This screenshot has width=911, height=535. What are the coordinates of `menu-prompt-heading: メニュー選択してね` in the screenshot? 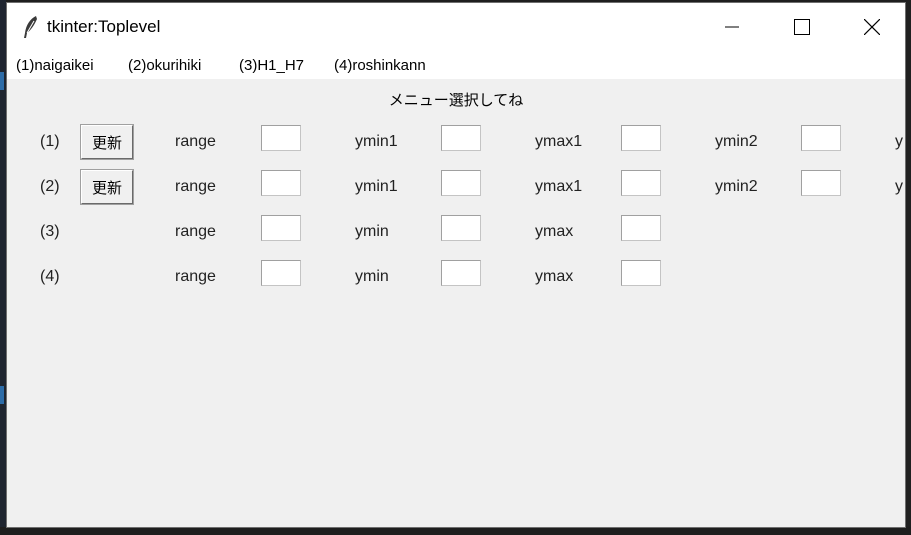 It's located at (456, 100).